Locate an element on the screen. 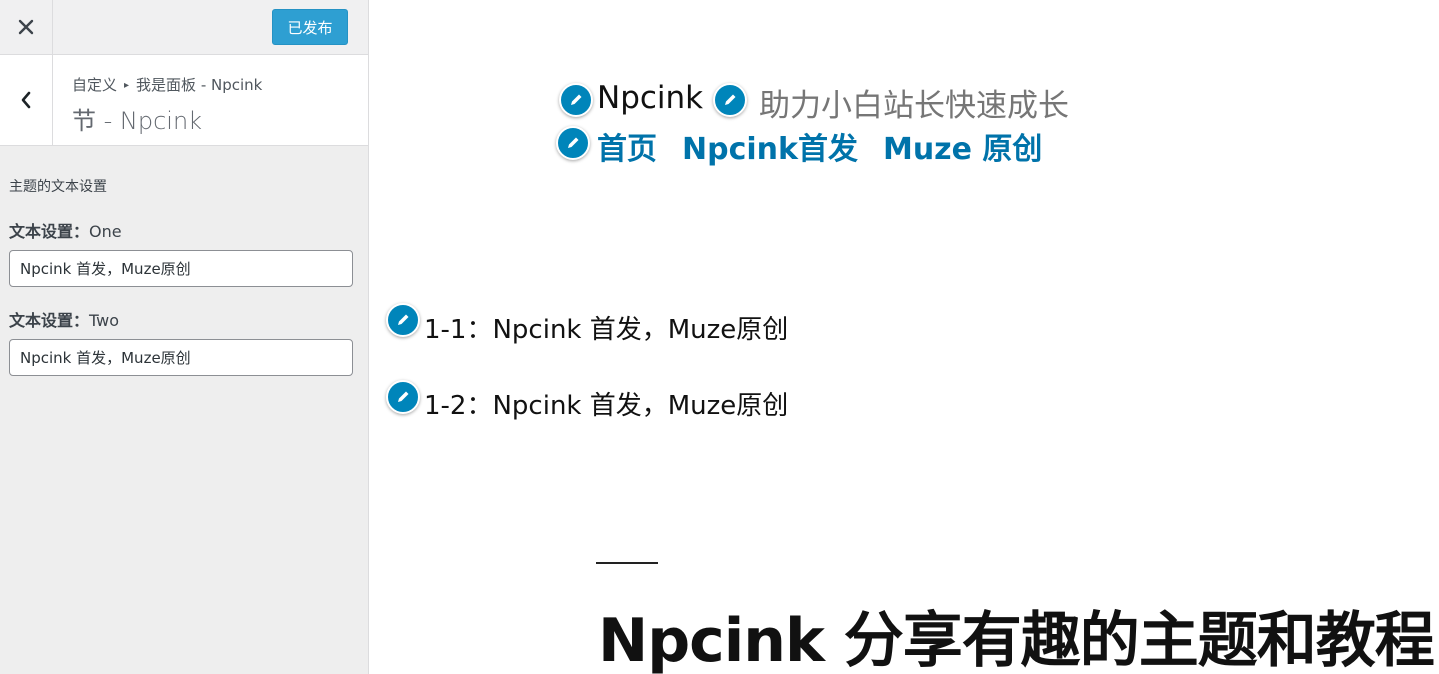 The height and width of the screenshot is (674, 1439). back-button is located at coordinates (26, 100).